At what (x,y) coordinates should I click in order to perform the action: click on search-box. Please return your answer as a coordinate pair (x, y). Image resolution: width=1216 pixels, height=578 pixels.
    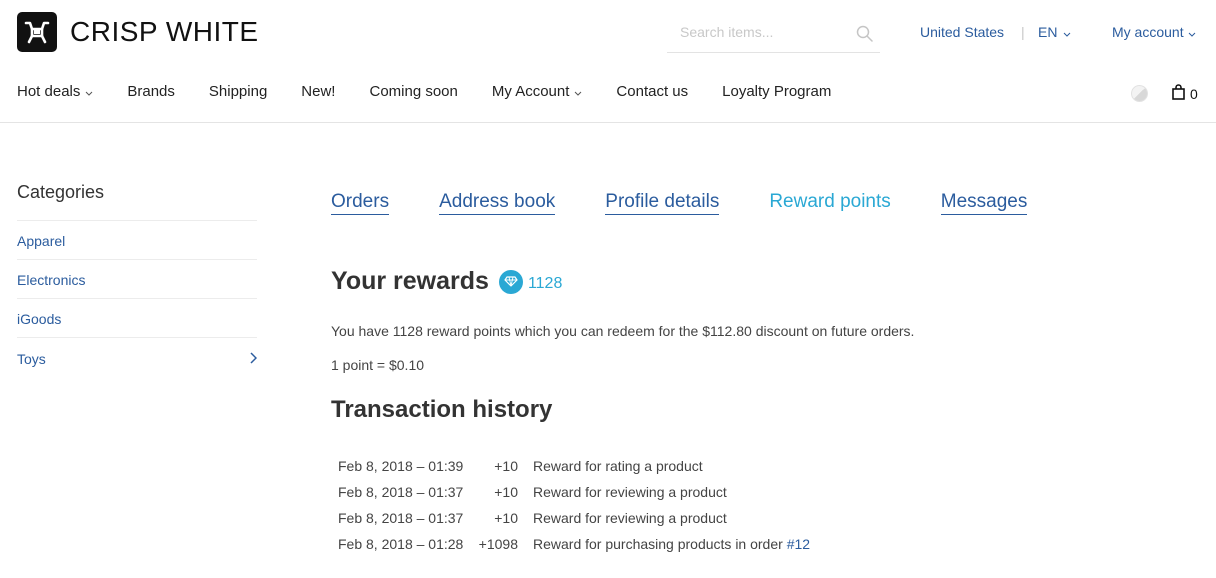
    Looking at the image, I should click on (773, 35).